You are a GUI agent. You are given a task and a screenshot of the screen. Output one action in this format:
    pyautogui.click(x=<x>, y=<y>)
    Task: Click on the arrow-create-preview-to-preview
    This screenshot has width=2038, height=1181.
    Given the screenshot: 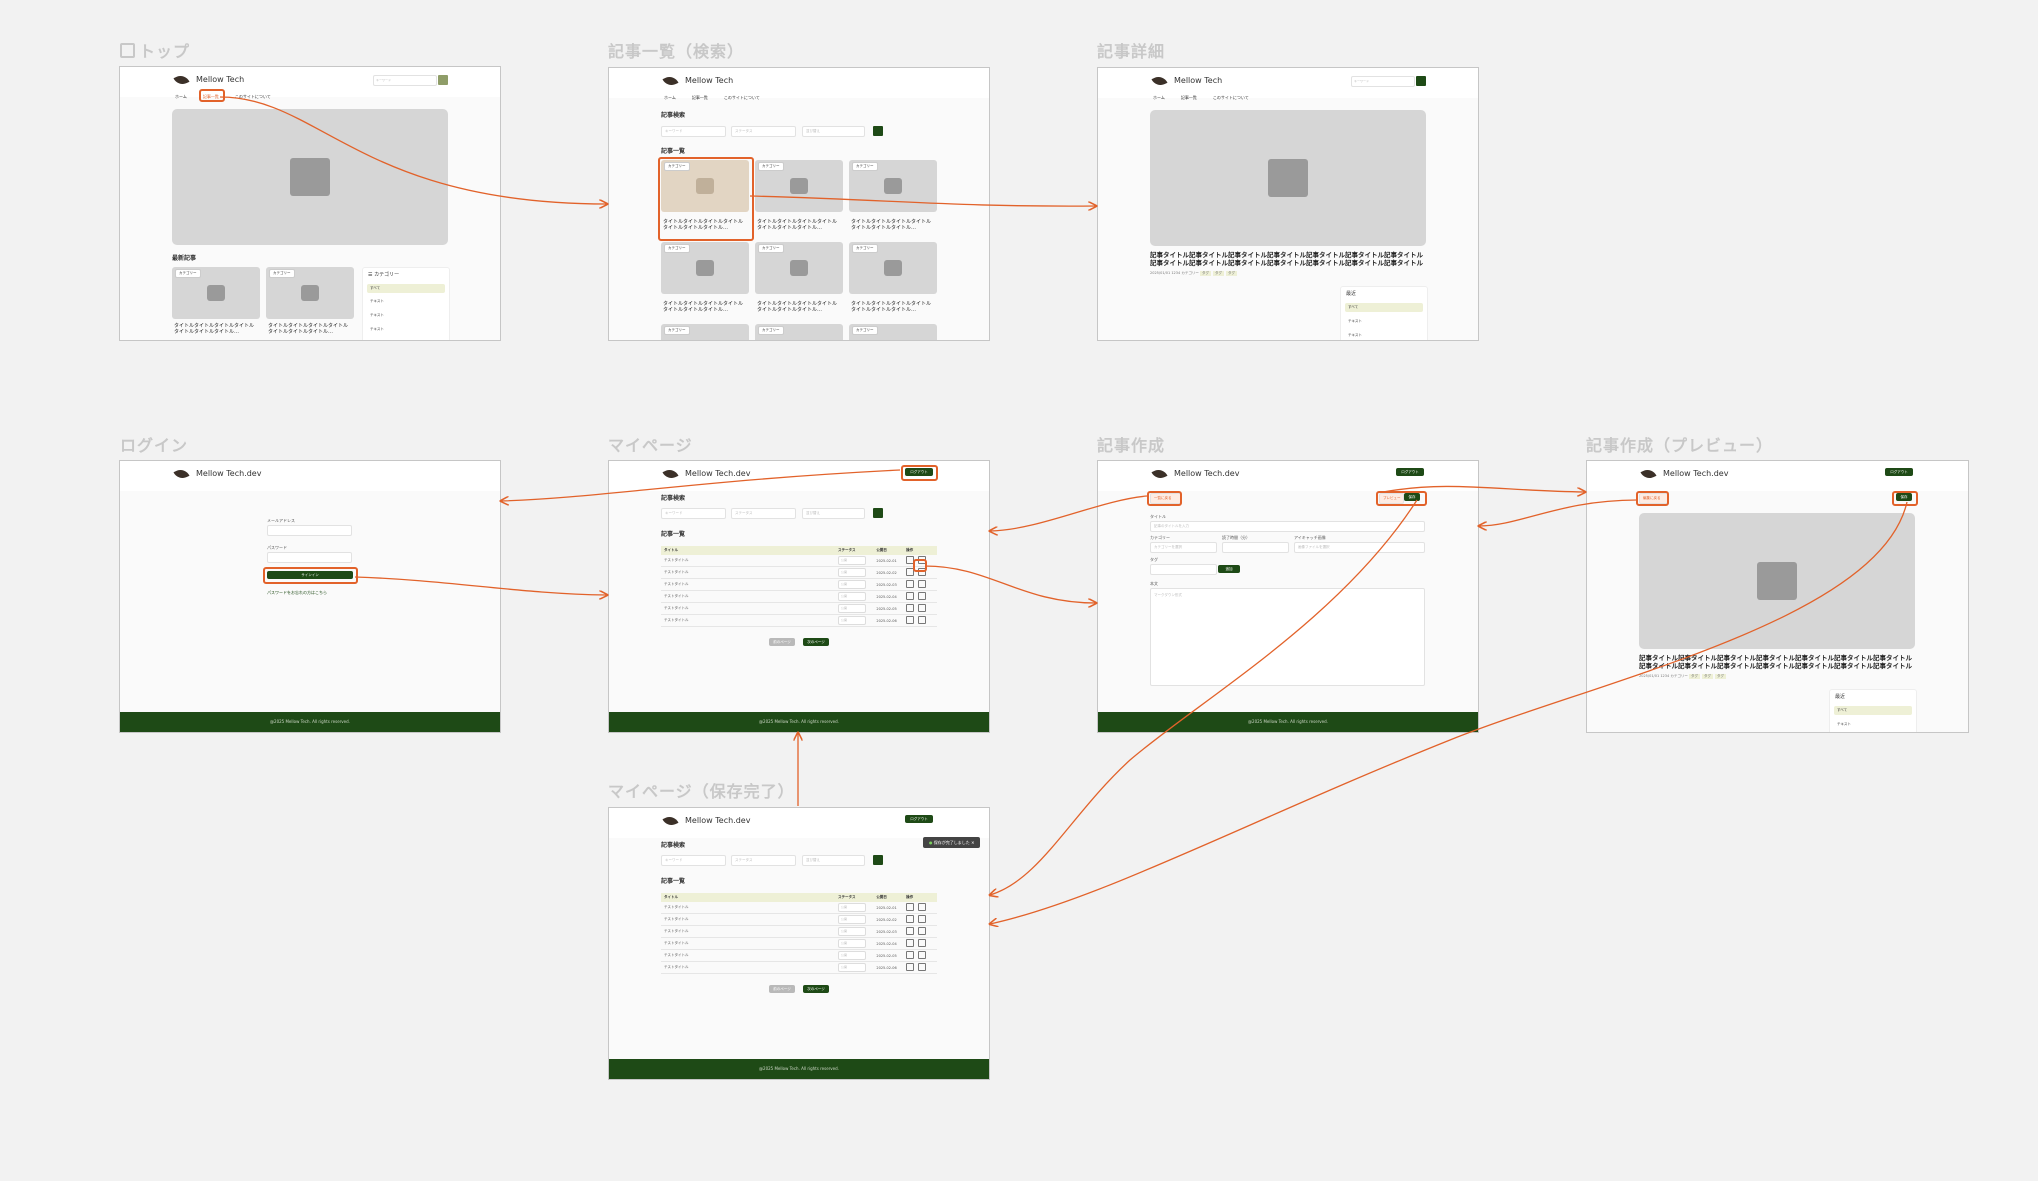 What is the action you would take?
    pyautogui.click(x=1483, y=488)
    